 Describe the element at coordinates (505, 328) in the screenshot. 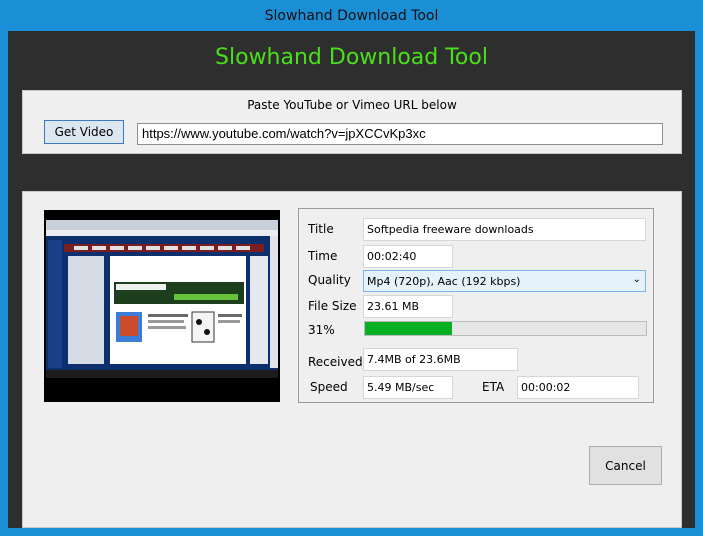

I see `download-progress-bar` at that location.